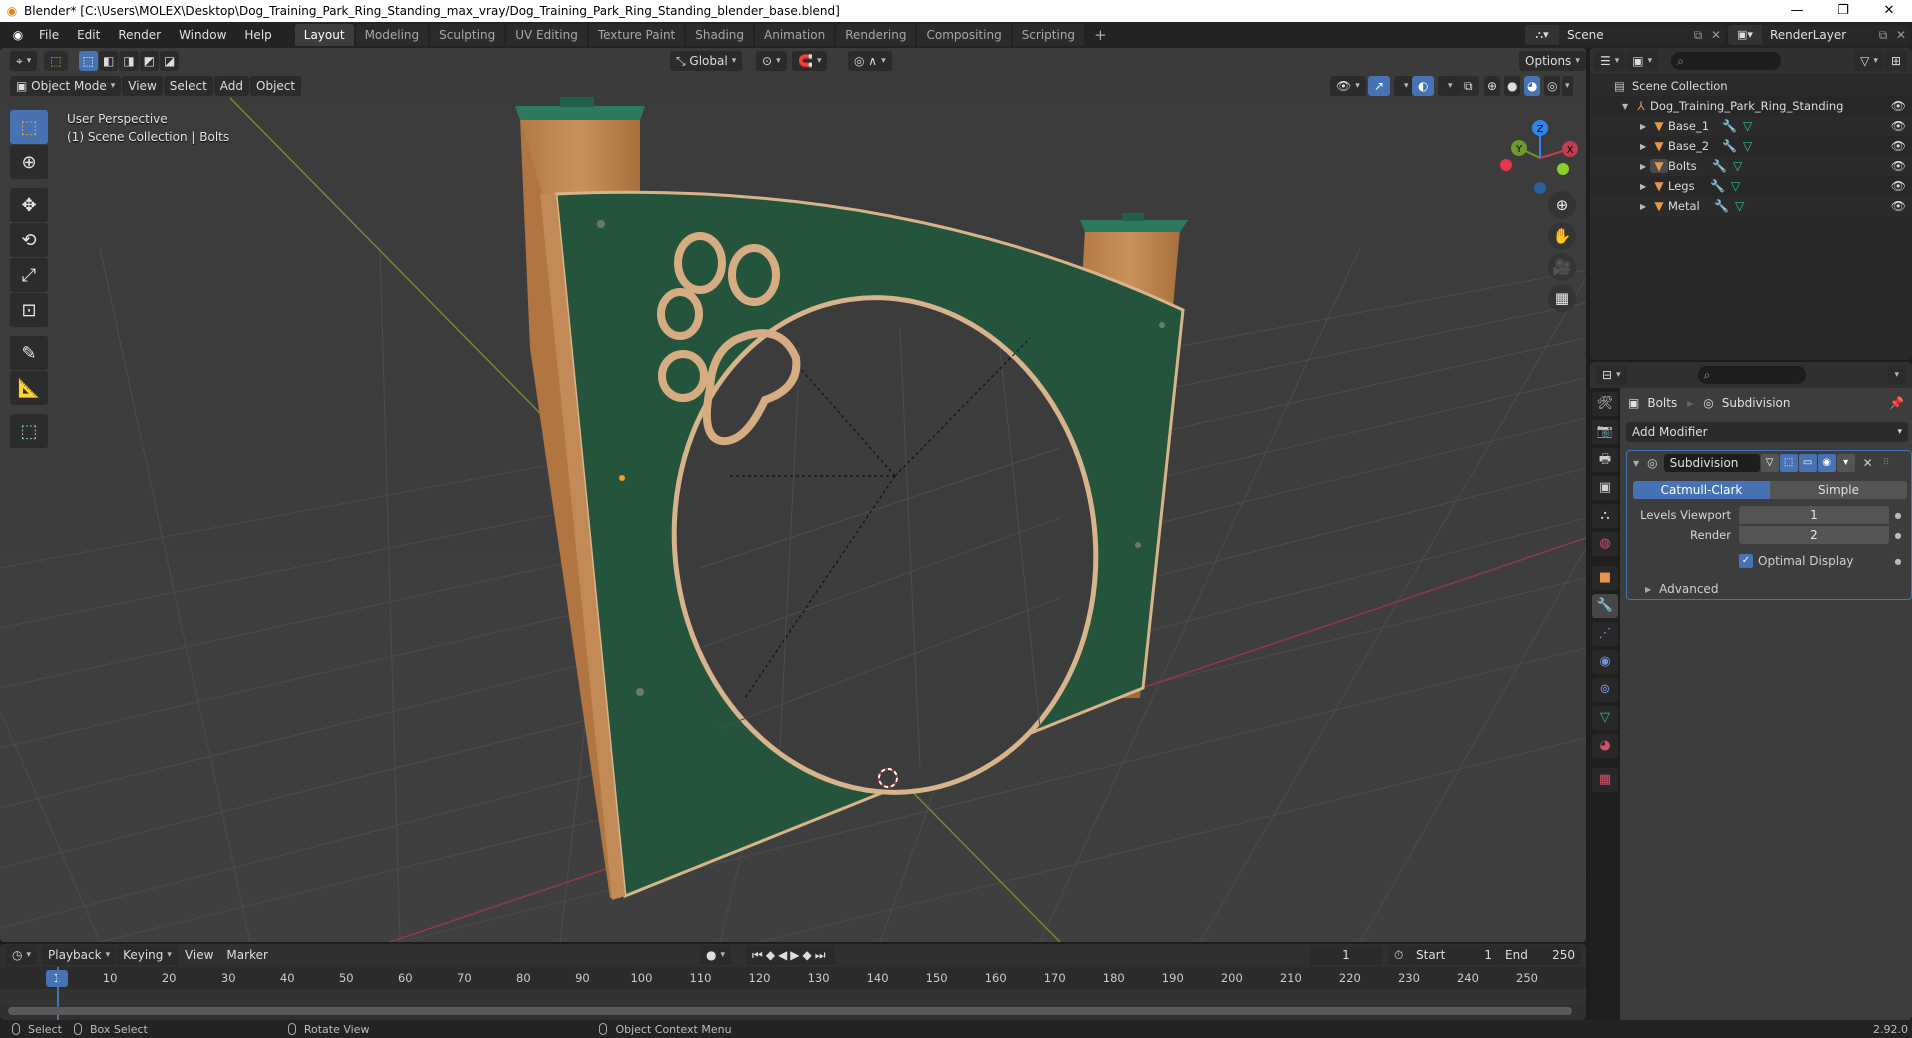  Describe the element at coordinates (1399, 955) in the screenshot. I see `use-preview-range-icon: ⏱` at that location.